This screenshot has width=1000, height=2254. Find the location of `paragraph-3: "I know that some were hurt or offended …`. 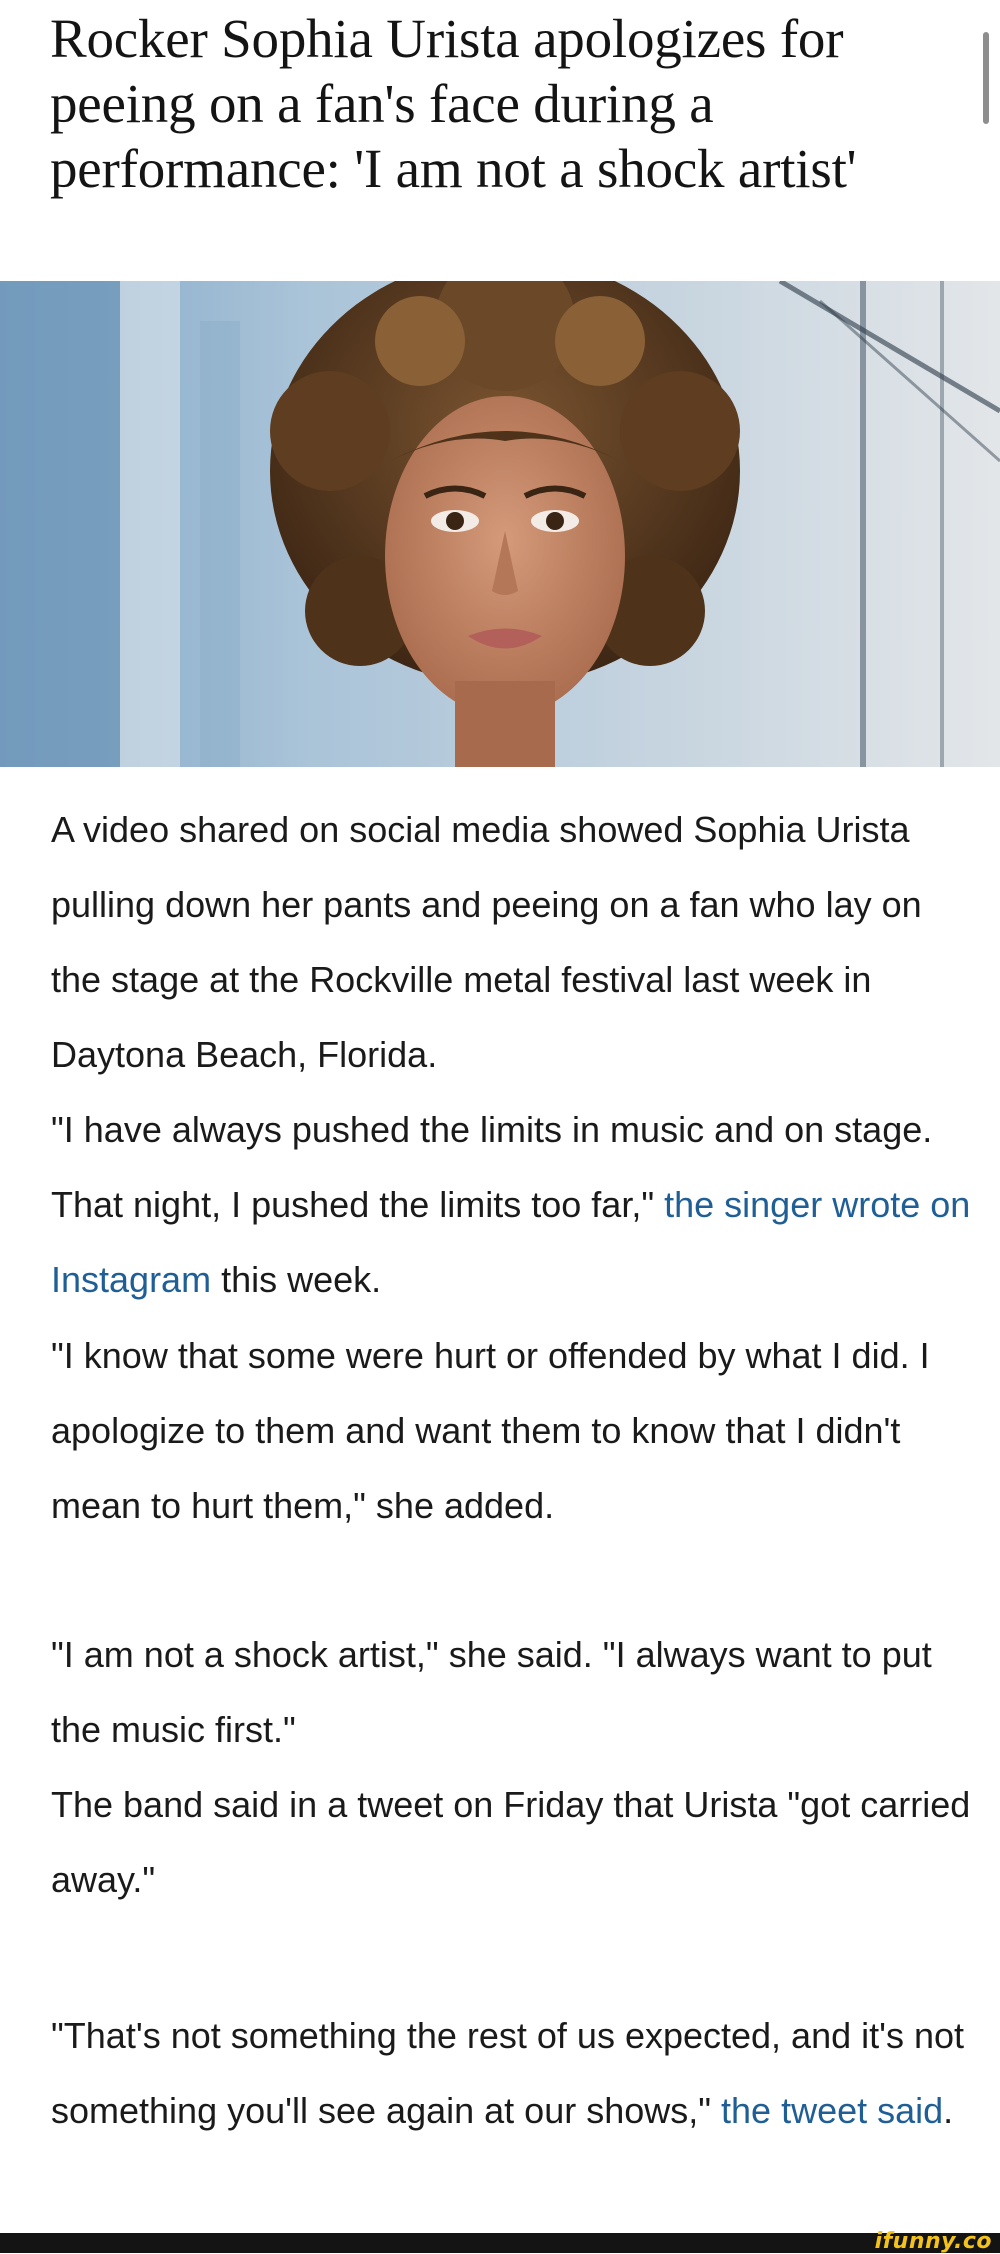

paragraph-3: "I know that some were hurt or offended … is located at coordinates (490, 1430).